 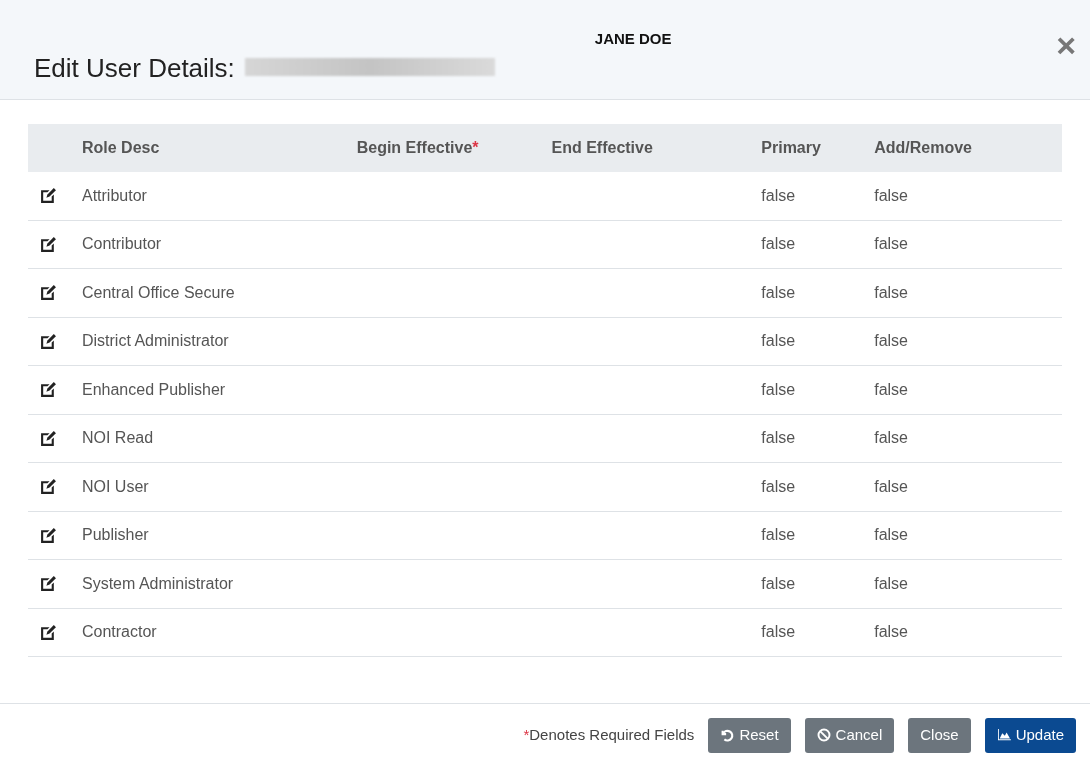 I want to click on role-cell: Contributor, so click(x=121, y=244).